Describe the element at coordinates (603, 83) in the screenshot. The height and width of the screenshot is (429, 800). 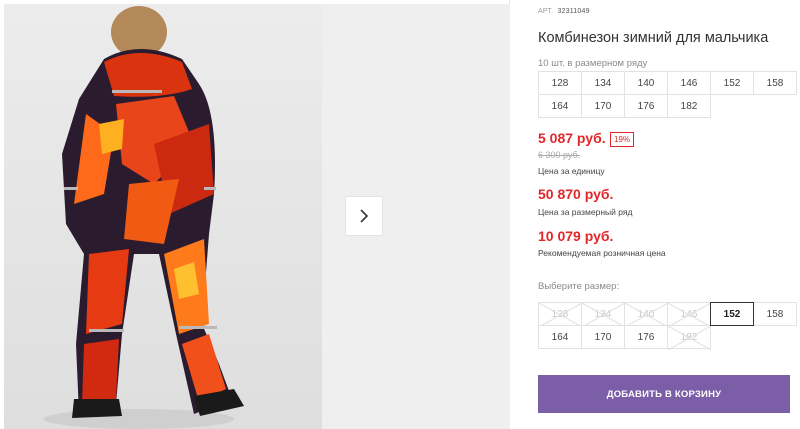
I see `size-range-item: 134` at that location.